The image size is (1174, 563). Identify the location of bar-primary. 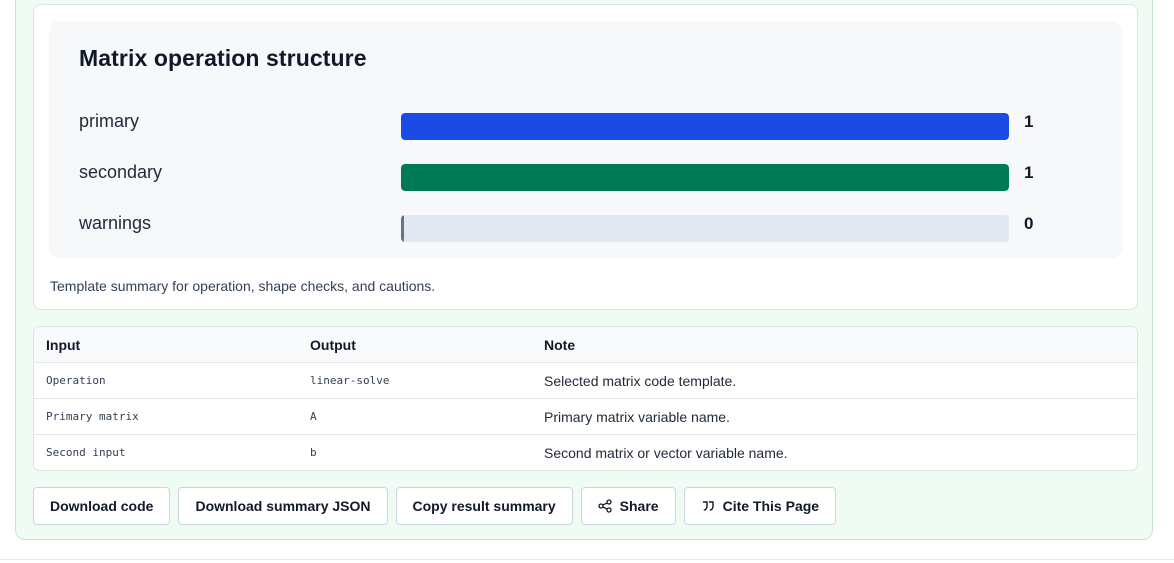
(705, 126).